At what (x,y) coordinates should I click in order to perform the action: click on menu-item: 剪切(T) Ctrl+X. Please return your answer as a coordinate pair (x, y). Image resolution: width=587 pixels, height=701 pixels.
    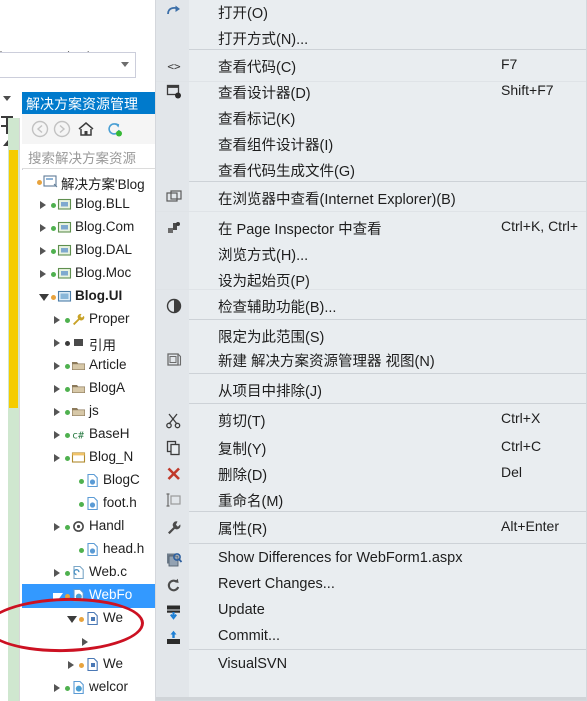
    Looking at the image, I should click on (371, 420).